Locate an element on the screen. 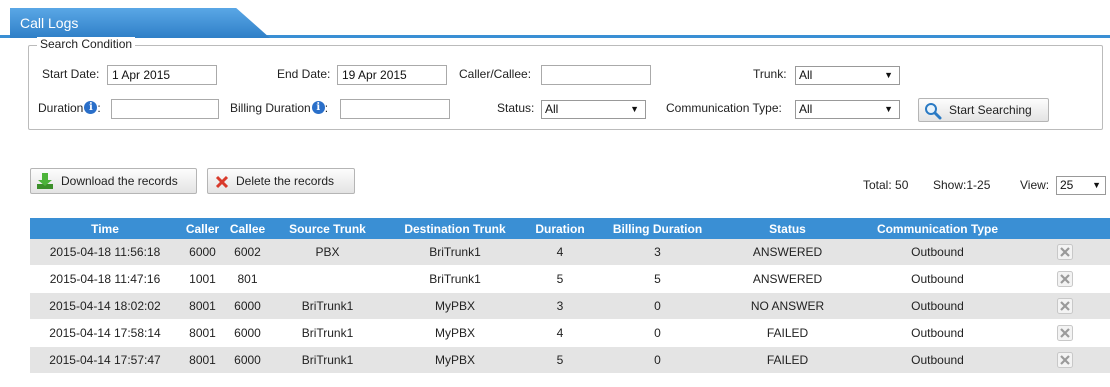 This screenshot has width=1110, height=387. cell-duration: 5 is located at coordinates (560, 279).